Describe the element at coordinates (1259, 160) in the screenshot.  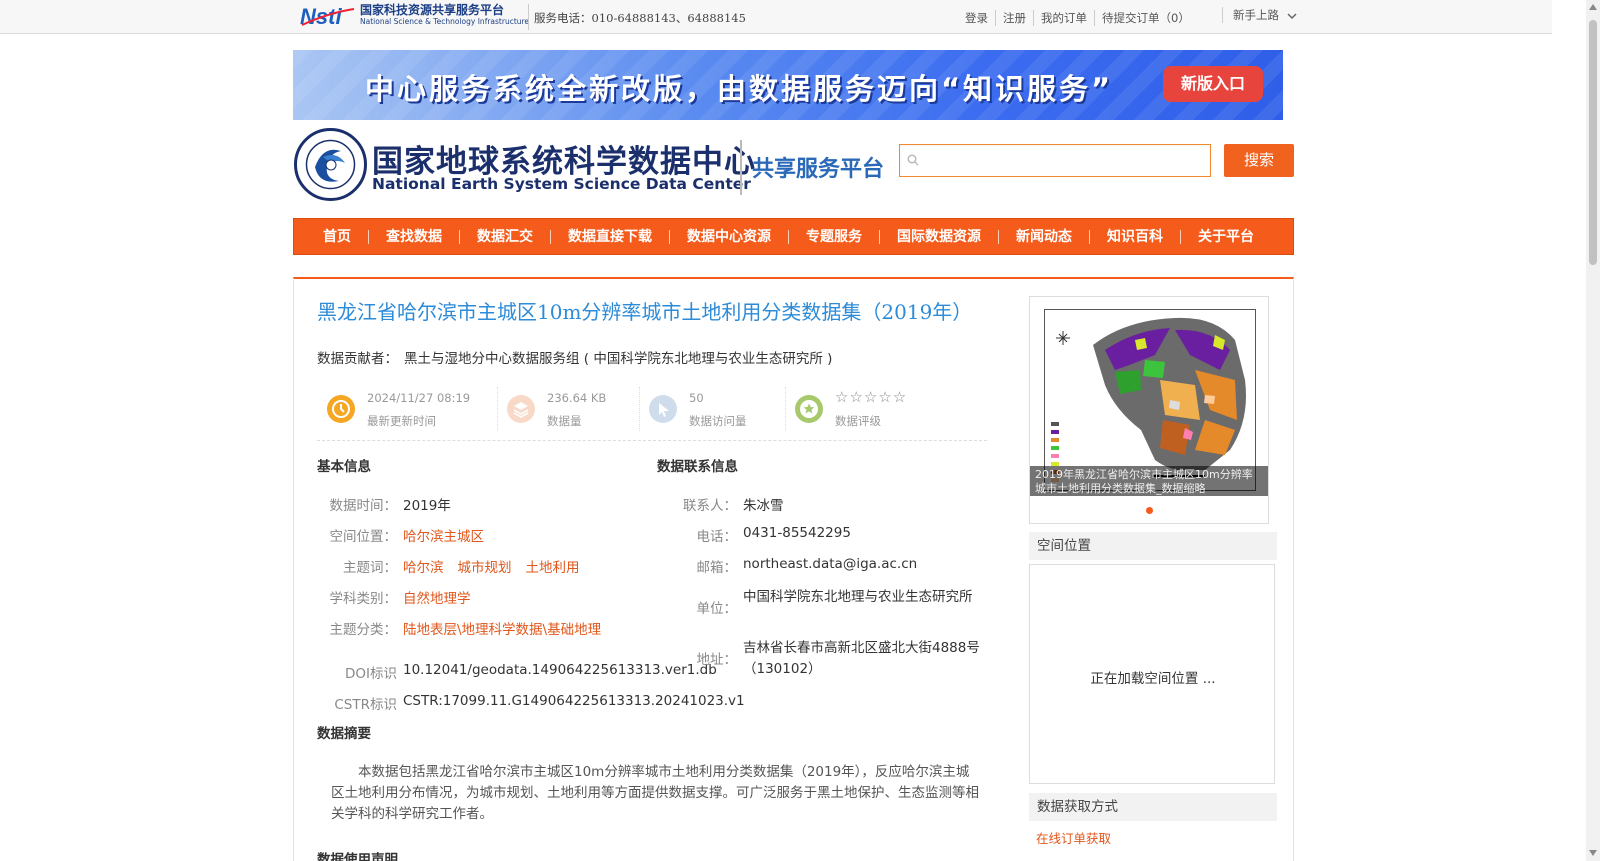
I see `search-button: 搜索` at that location.